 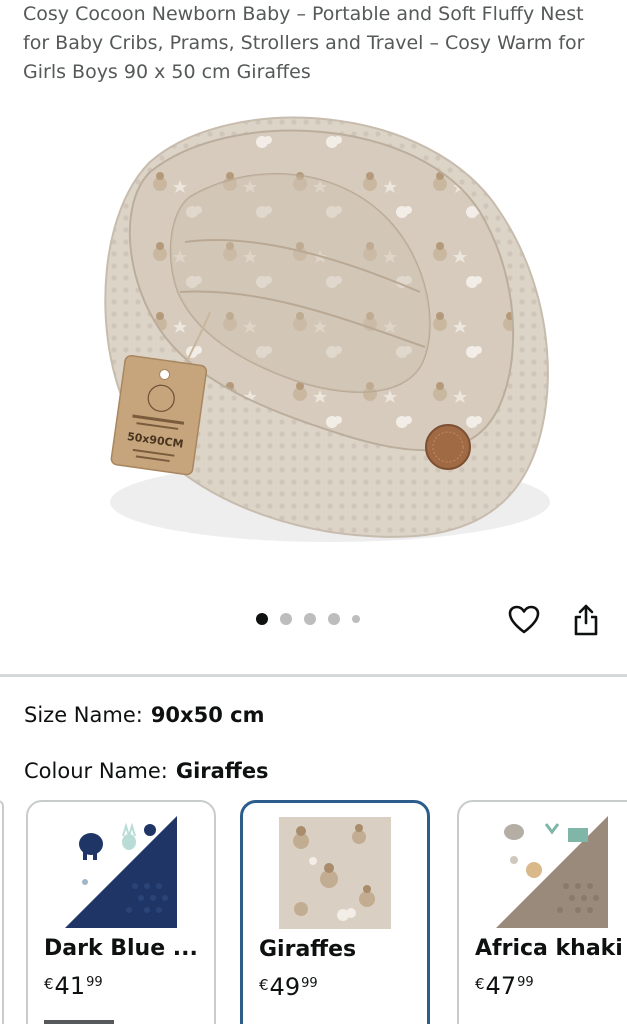 I want to click on heart-icon, so click(x=524, y=619).